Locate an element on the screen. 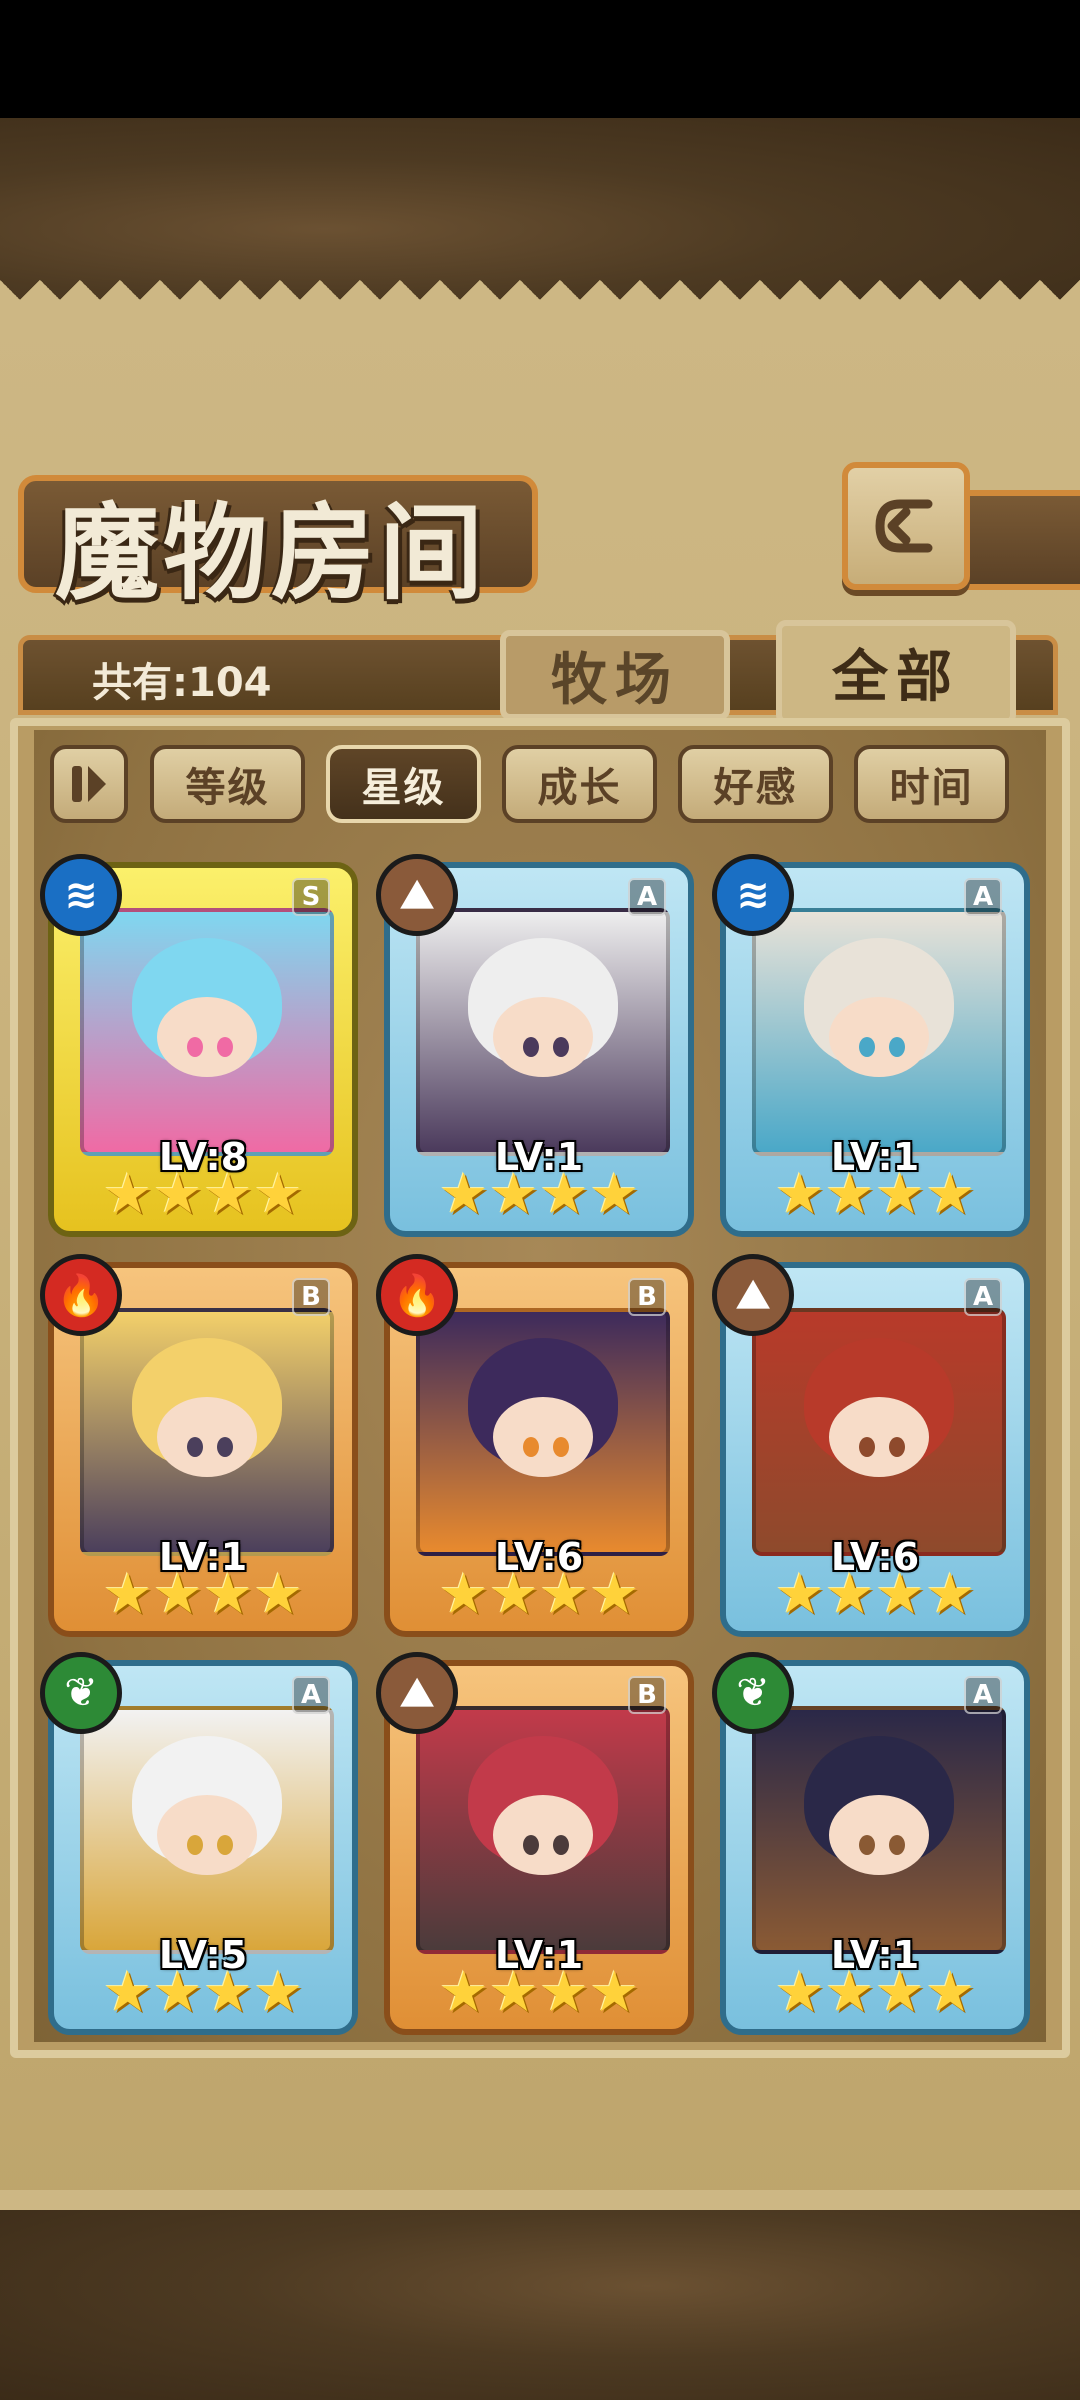 Image resolution: width=1080 pixels, height=2400 pixels. monster-count: 共有:104 is located at coordinates (182, 683).